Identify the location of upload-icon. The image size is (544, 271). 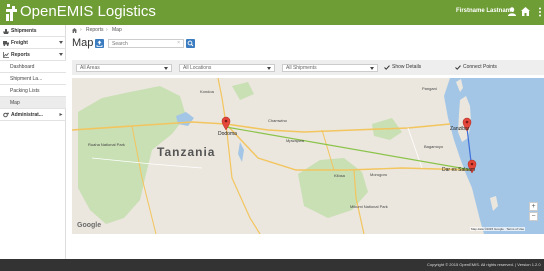
(99, 43).